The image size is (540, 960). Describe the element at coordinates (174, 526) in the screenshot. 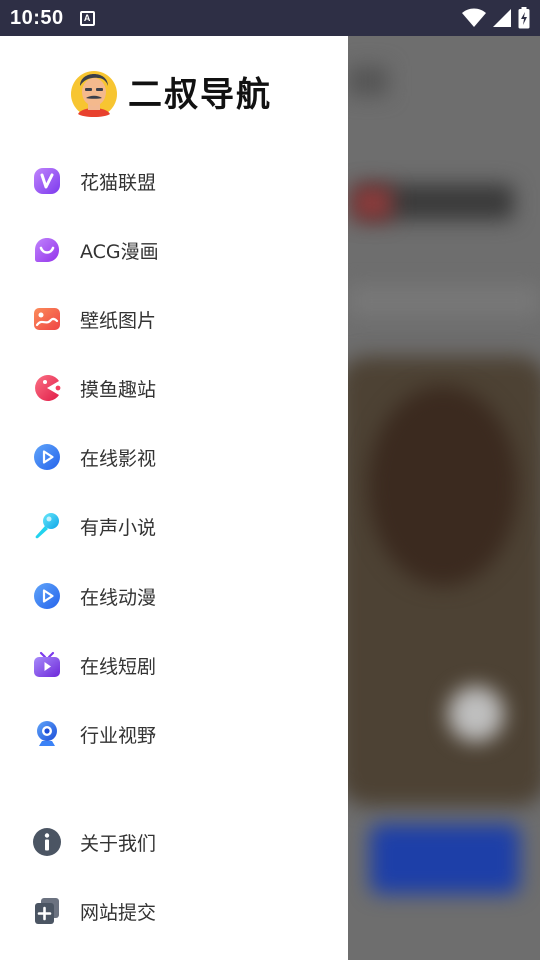

I see `menu-item-audio-novels: 有声小说` at that location.